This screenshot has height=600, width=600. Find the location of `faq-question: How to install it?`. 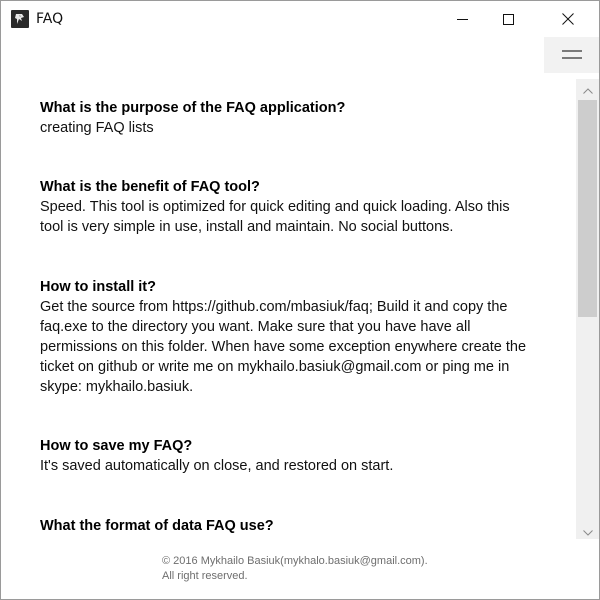

faq-question: How to install it? is located at coordinates (98, 287).